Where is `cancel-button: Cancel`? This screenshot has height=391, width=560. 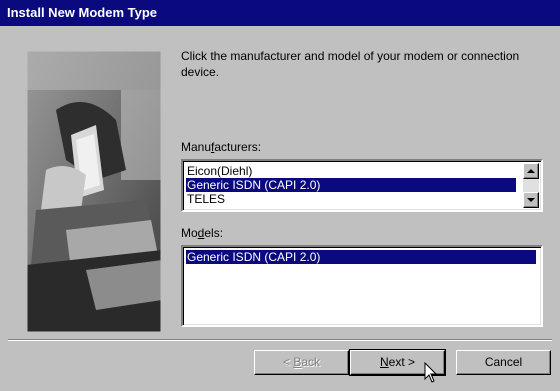
cancel-button: Cancel is located at coordinates (503, 362).